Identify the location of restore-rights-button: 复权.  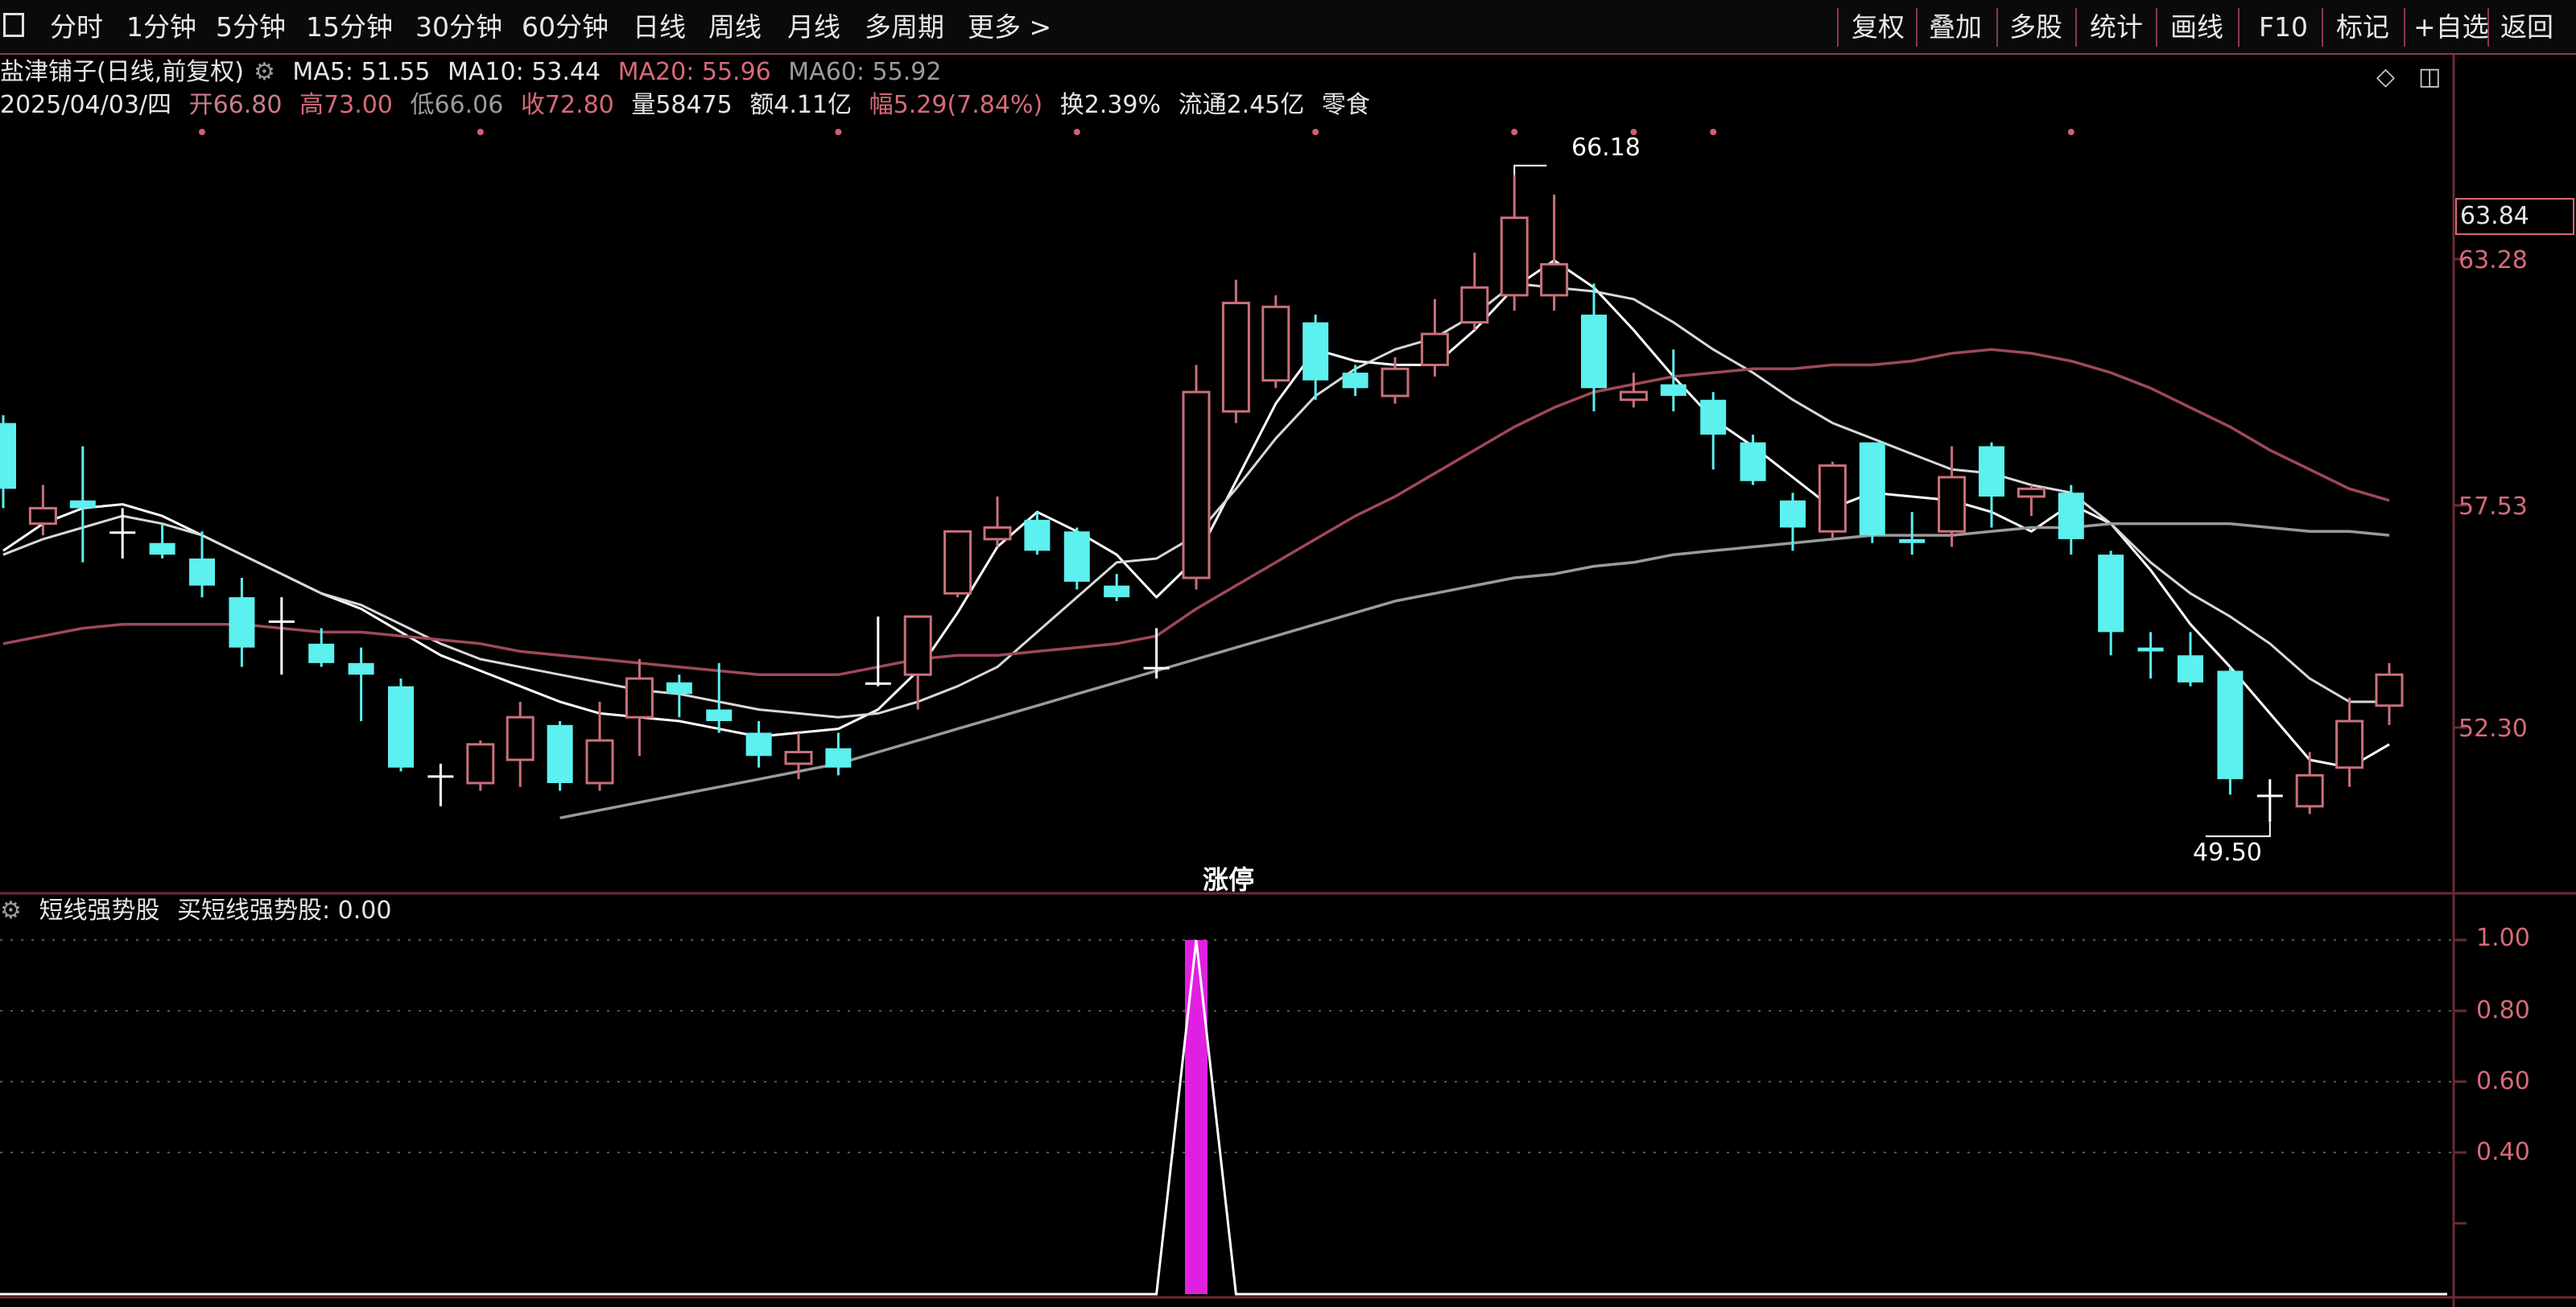
(1878, 27).